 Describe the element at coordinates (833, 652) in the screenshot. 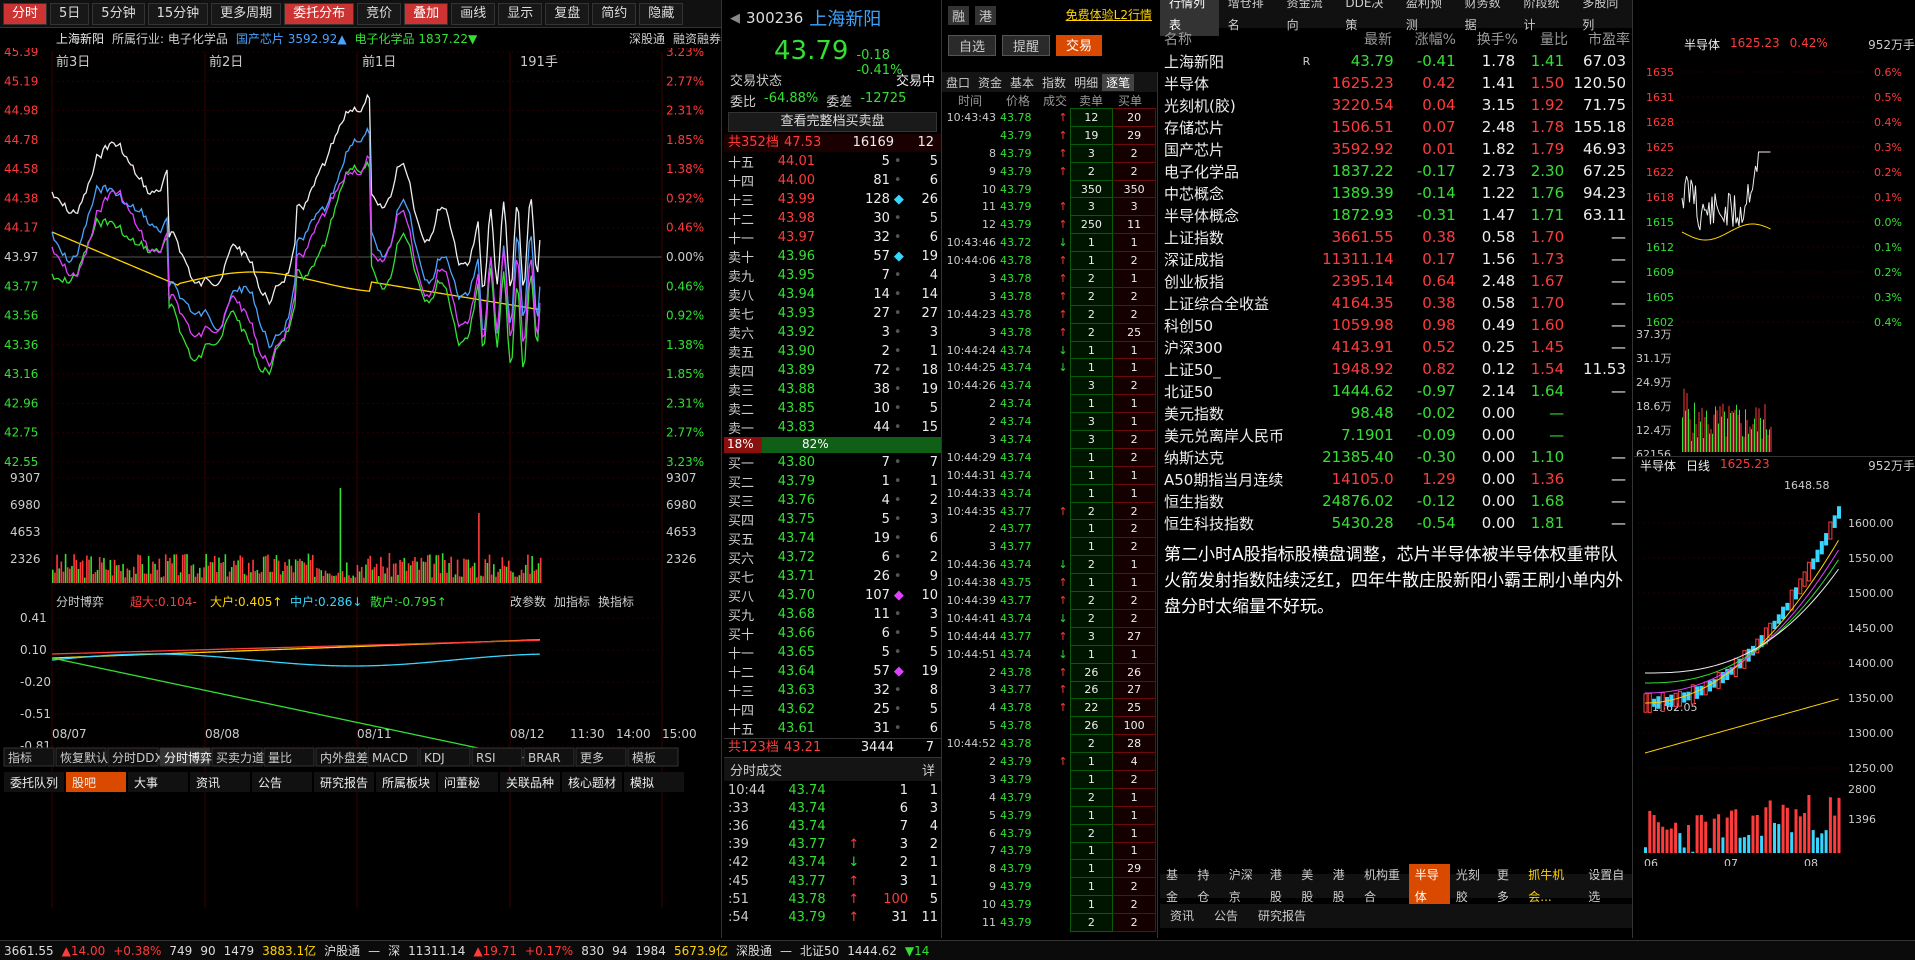

I see `book-row: 十一 43.65 5 • 5` at that location.